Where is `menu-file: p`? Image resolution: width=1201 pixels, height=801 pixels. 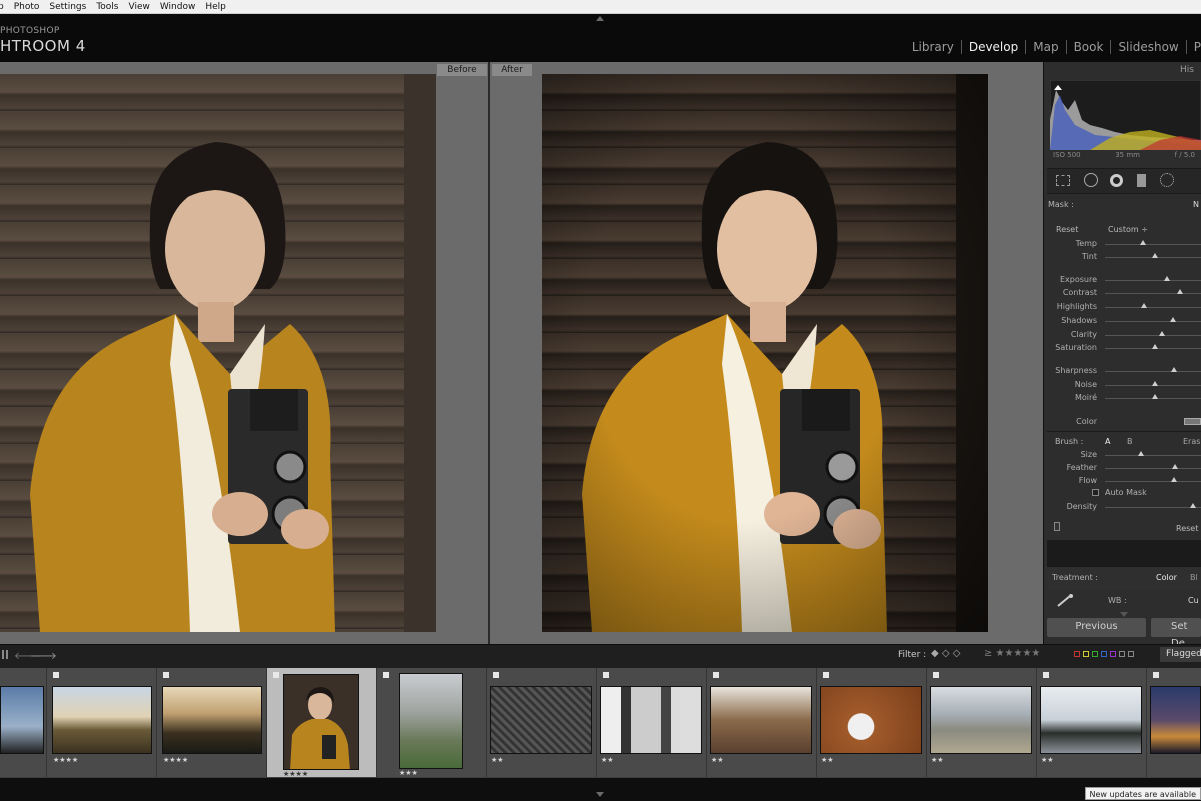
menu-file: p is located at coordinates (4, 7).